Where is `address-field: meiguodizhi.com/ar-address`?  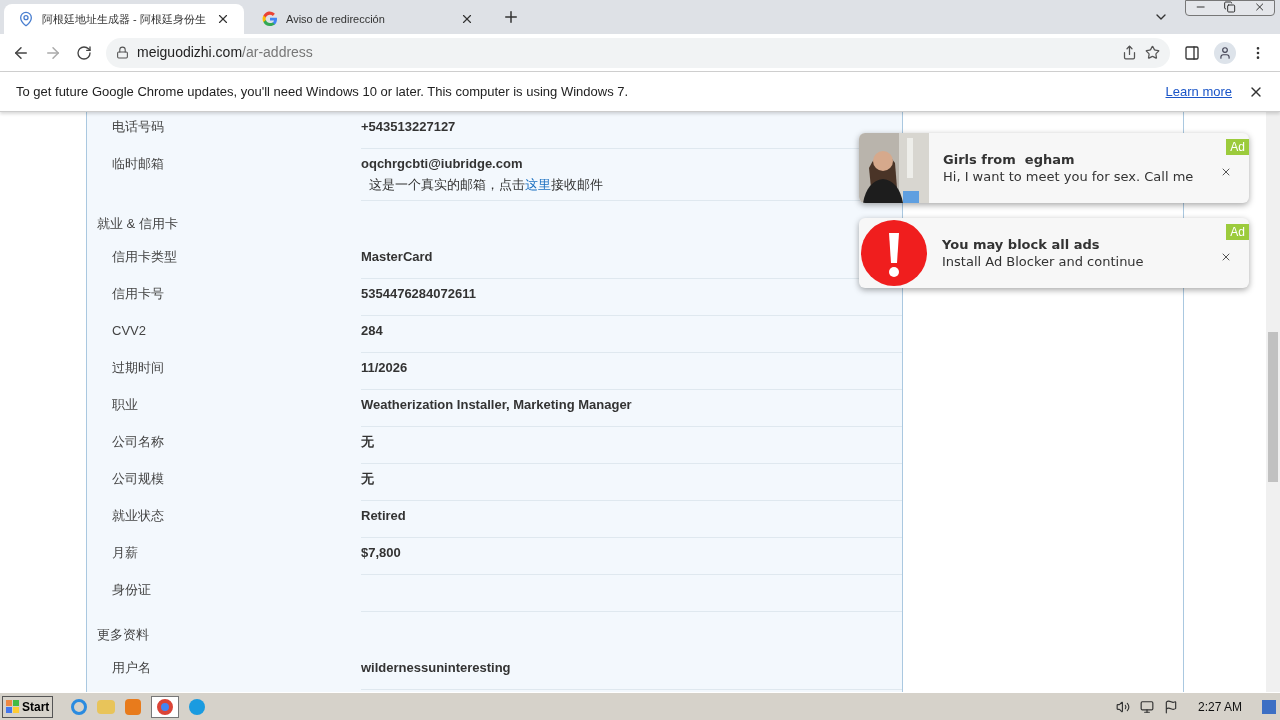
address-field: meiguodizhi.com/ar-address is located at coordinates (638, 52).